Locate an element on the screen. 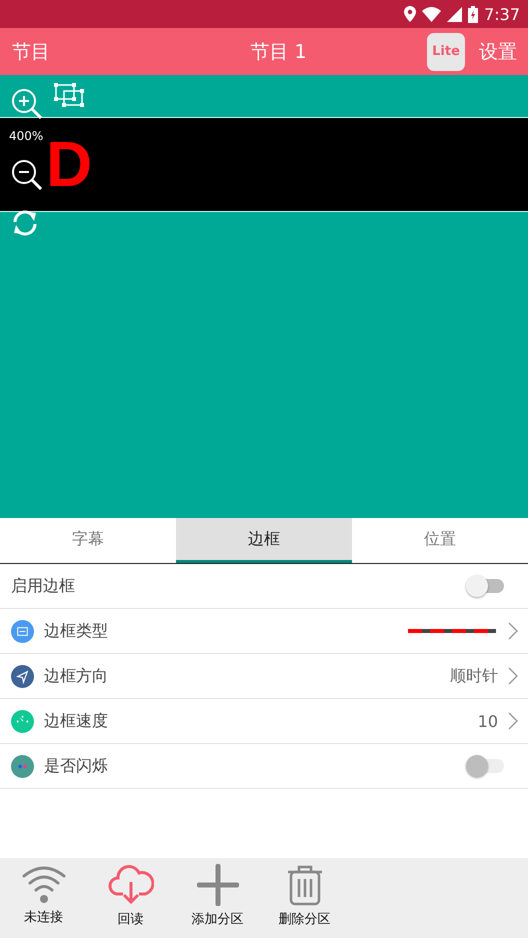 The width and height of the screenshot is (528, 938). rotate-icon is located at coordinates (25, 223).